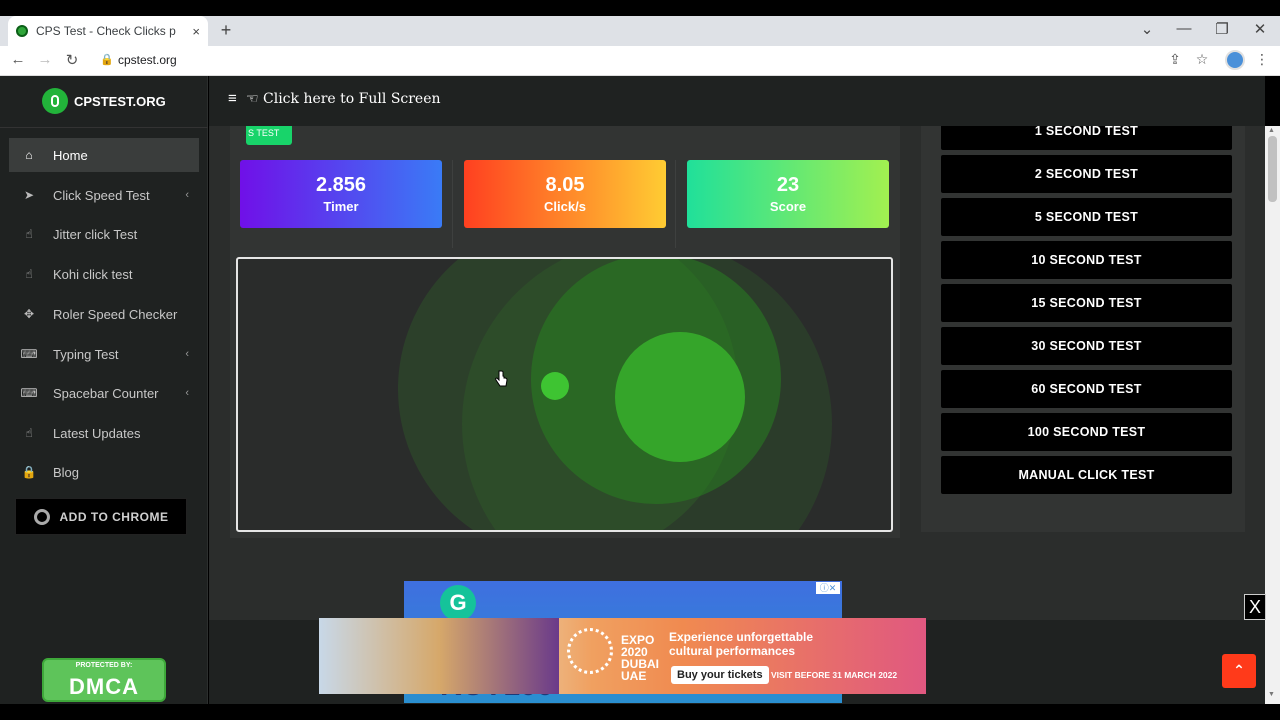 This screenshot has height=720, width=1280. I want to click on kebab-menu-icon: ⋮, so click(1262, 59).